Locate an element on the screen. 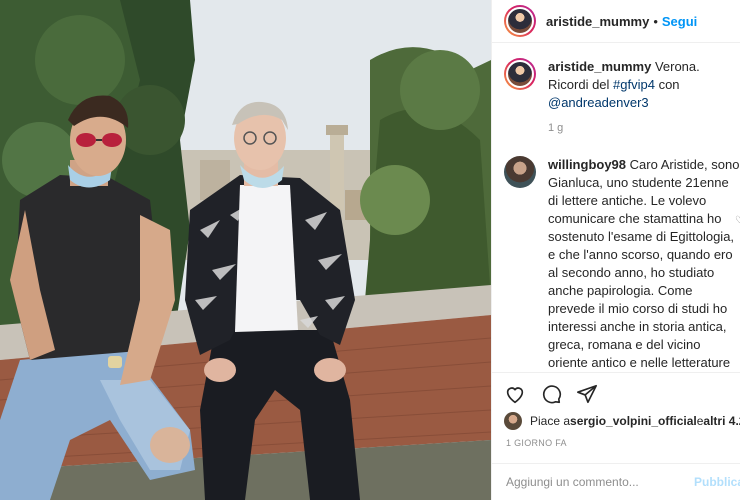 The image size is (740, 500). likes-prefix: Piace a is located at coordinates (550, 421).